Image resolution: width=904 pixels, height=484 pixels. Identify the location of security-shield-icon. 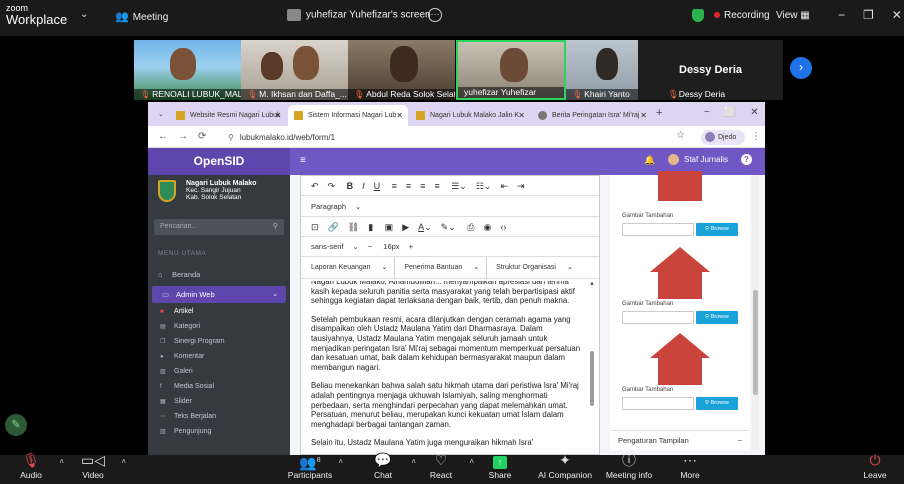
(698, 15).